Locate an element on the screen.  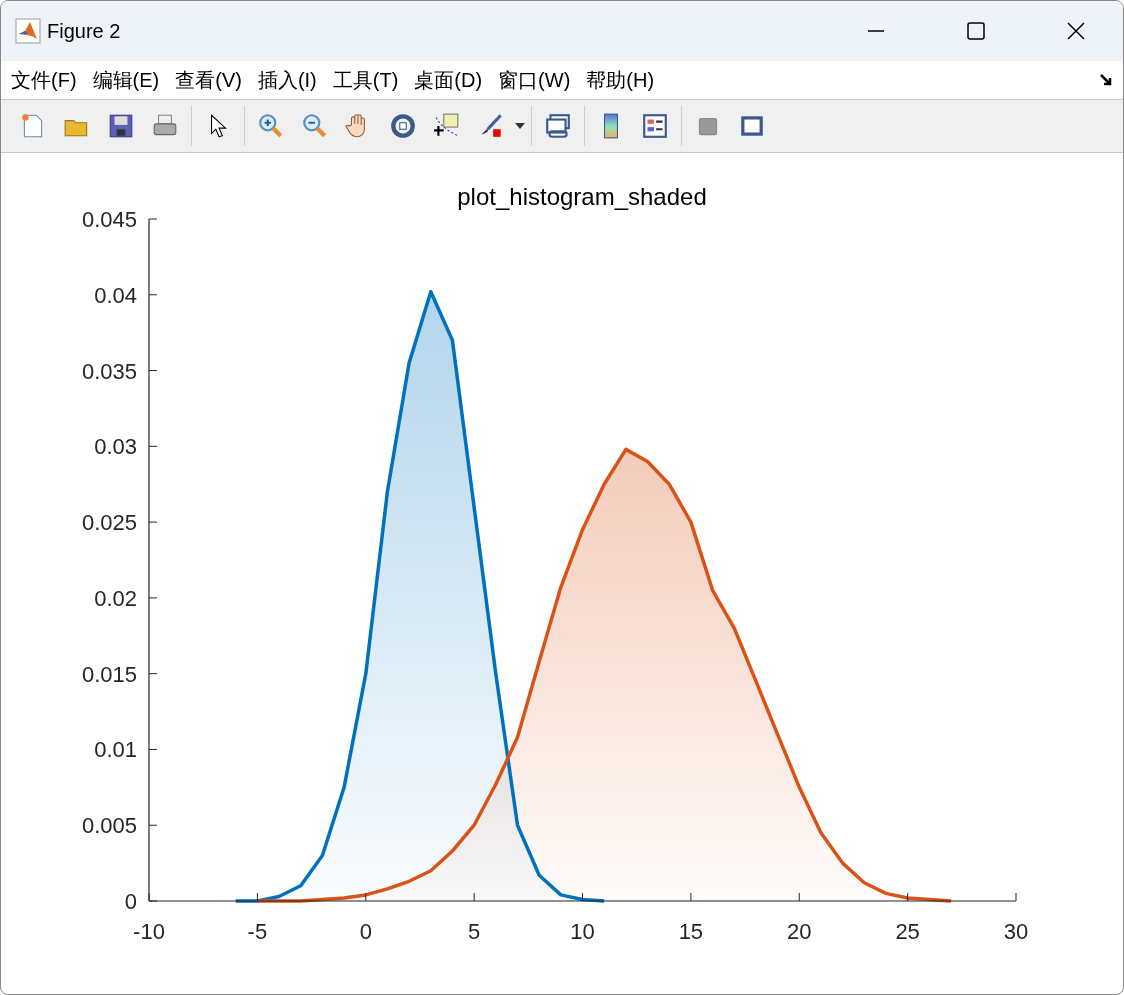
app-logo-icon is located at coordinates (28, 31).